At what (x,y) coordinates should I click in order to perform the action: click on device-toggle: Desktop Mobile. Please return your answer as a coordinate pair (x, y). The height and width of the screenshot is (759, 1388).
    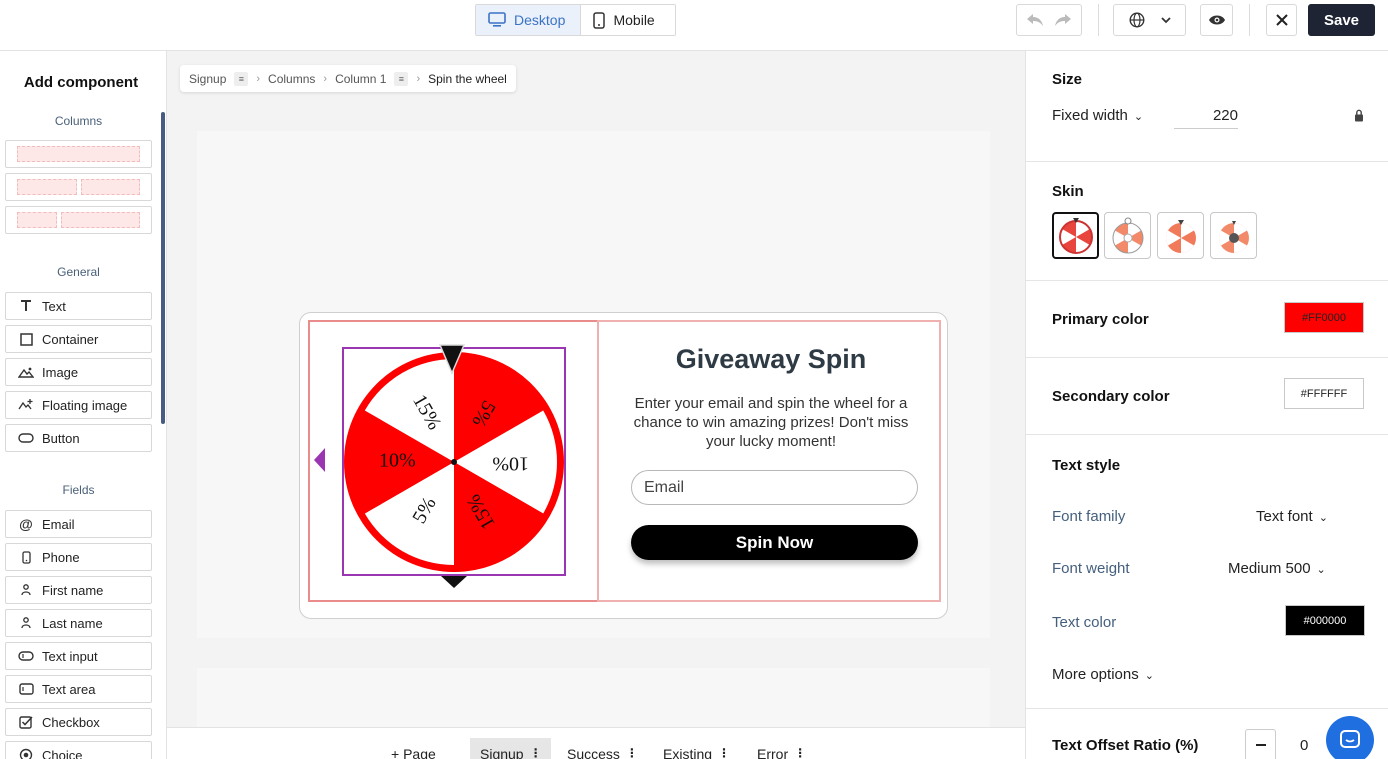
    Looking at the image, I should click on (575, 20).